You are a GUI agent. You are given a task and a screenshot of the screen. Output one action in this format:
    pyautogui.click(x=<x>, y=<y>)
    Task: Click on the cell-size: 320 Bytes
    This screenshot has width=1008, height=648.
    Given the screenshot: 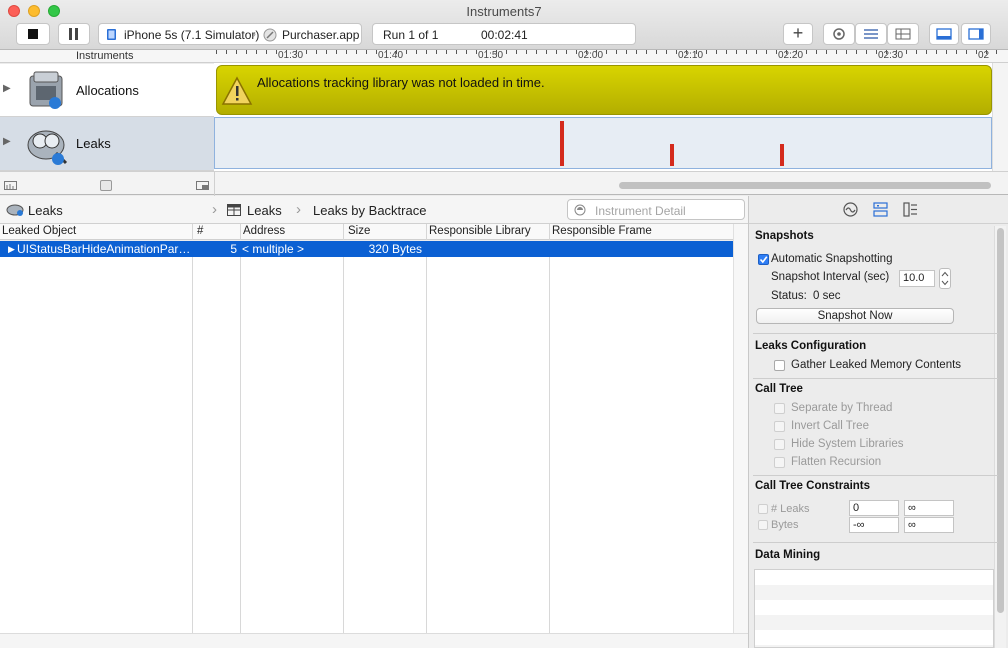 What is the action you would take?
    pyautogui.click(x=395, y=249)
    